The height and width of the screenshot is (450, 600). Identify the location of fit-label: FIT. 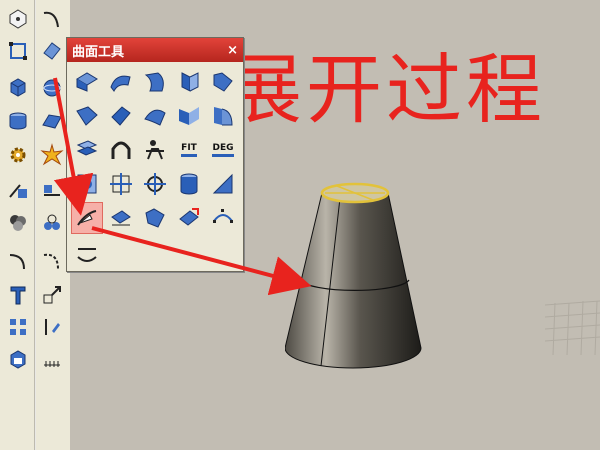
(189, 148).